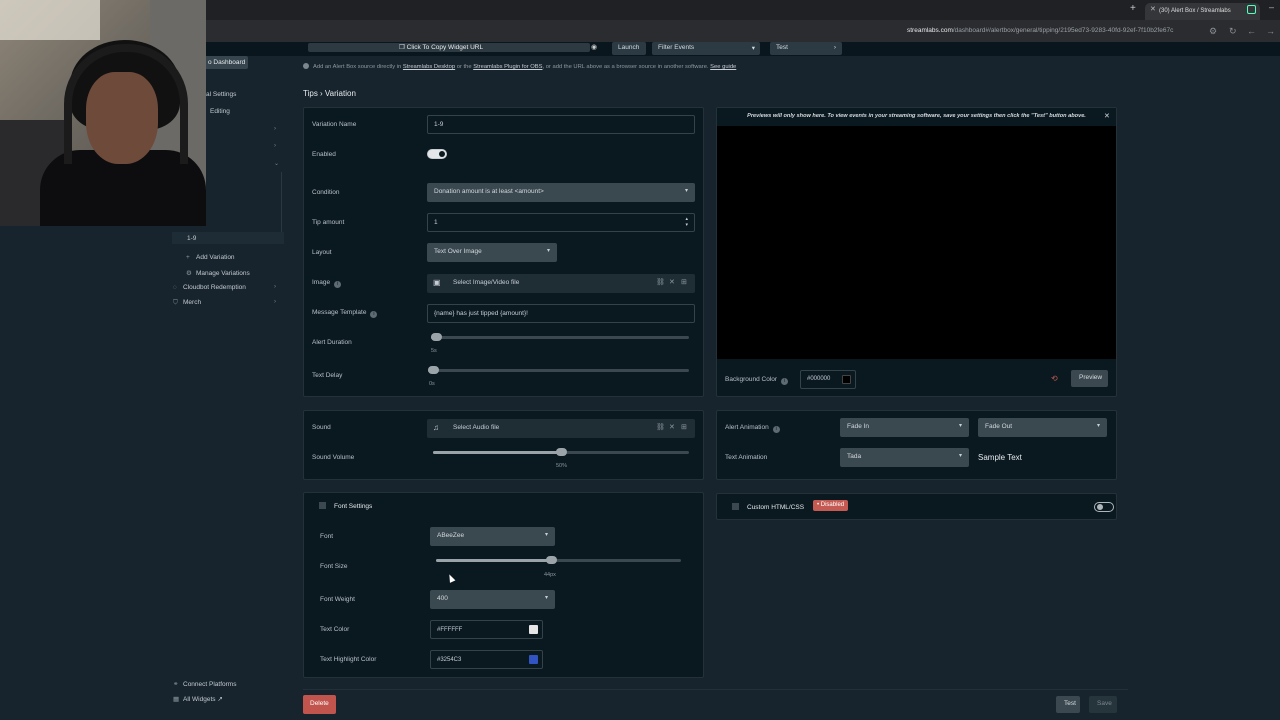 This screenshot has height=720, width=1280. What do you see at coordinates (768, 507) in the screenshot?
I see `custom-html-header: Custom HTML/CSS` at bounding box center [768, 507].